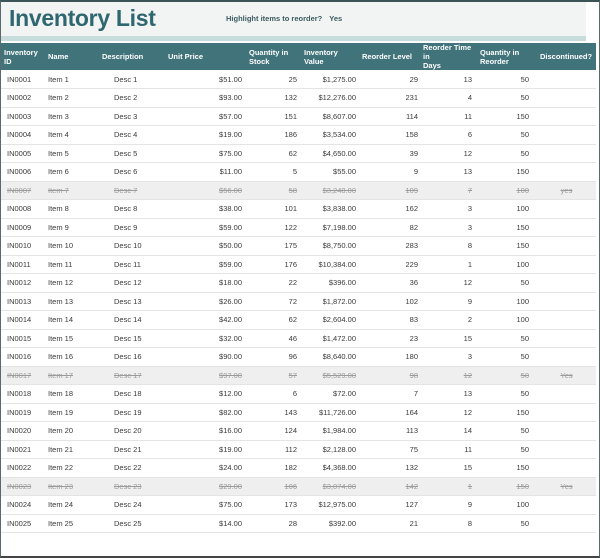  What do you see at coordinates (330, 135) in the screenshot?
I see `cell-inventory-value: $3,534.00` at bounding box center [330, 135].